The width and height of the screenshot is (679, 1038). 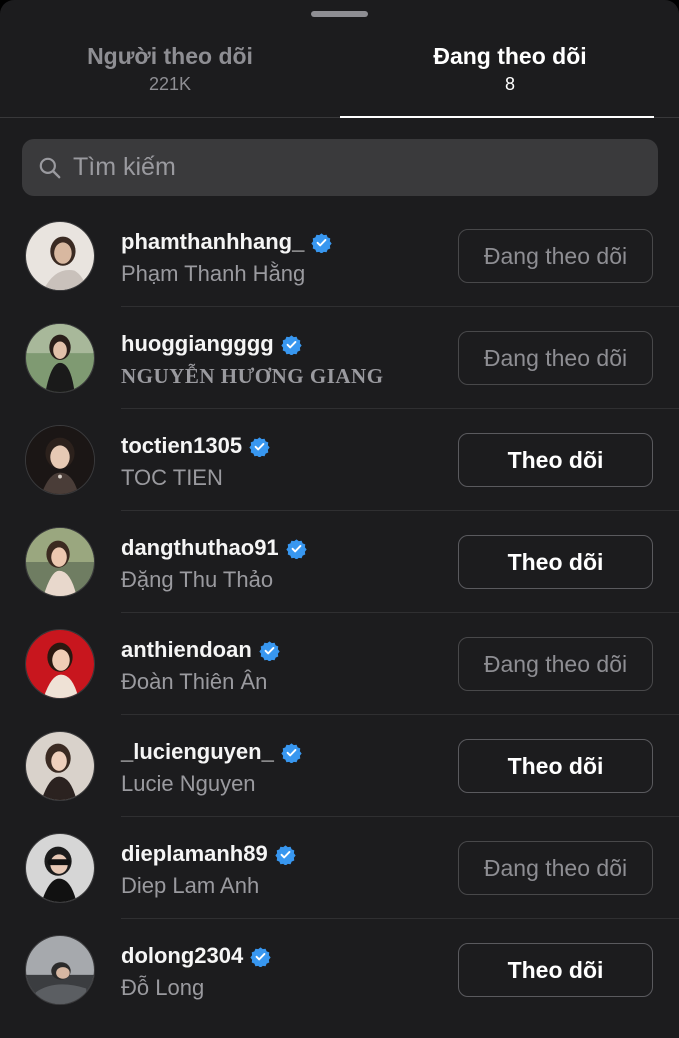 I want to click on active-tab-indicator, so click(x=497, y=117).